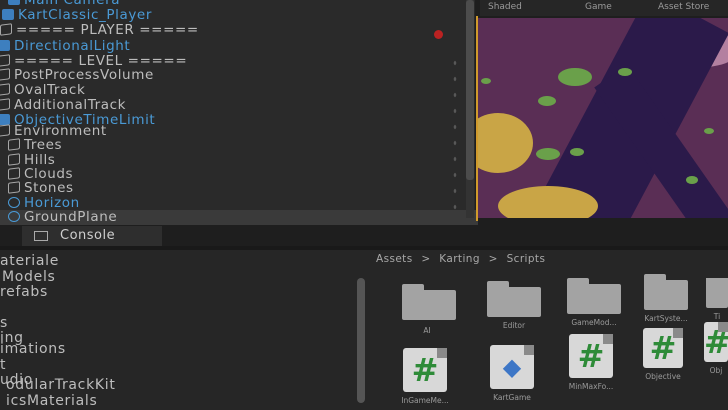 This screenshot has height=410, width=728. Describe the element at coordinates (41, 236) in the screenshot. I see `console-icon` at that location.